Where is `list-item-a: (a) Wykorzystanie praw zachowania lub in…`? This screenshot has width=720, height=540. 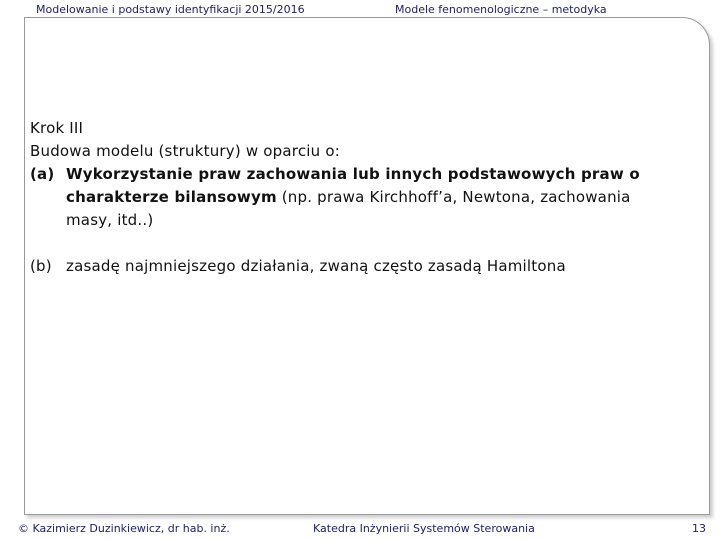 list-item-a: (a) Wykorzystanie praw zachowania lub in… is located at coordinates (360, 197).